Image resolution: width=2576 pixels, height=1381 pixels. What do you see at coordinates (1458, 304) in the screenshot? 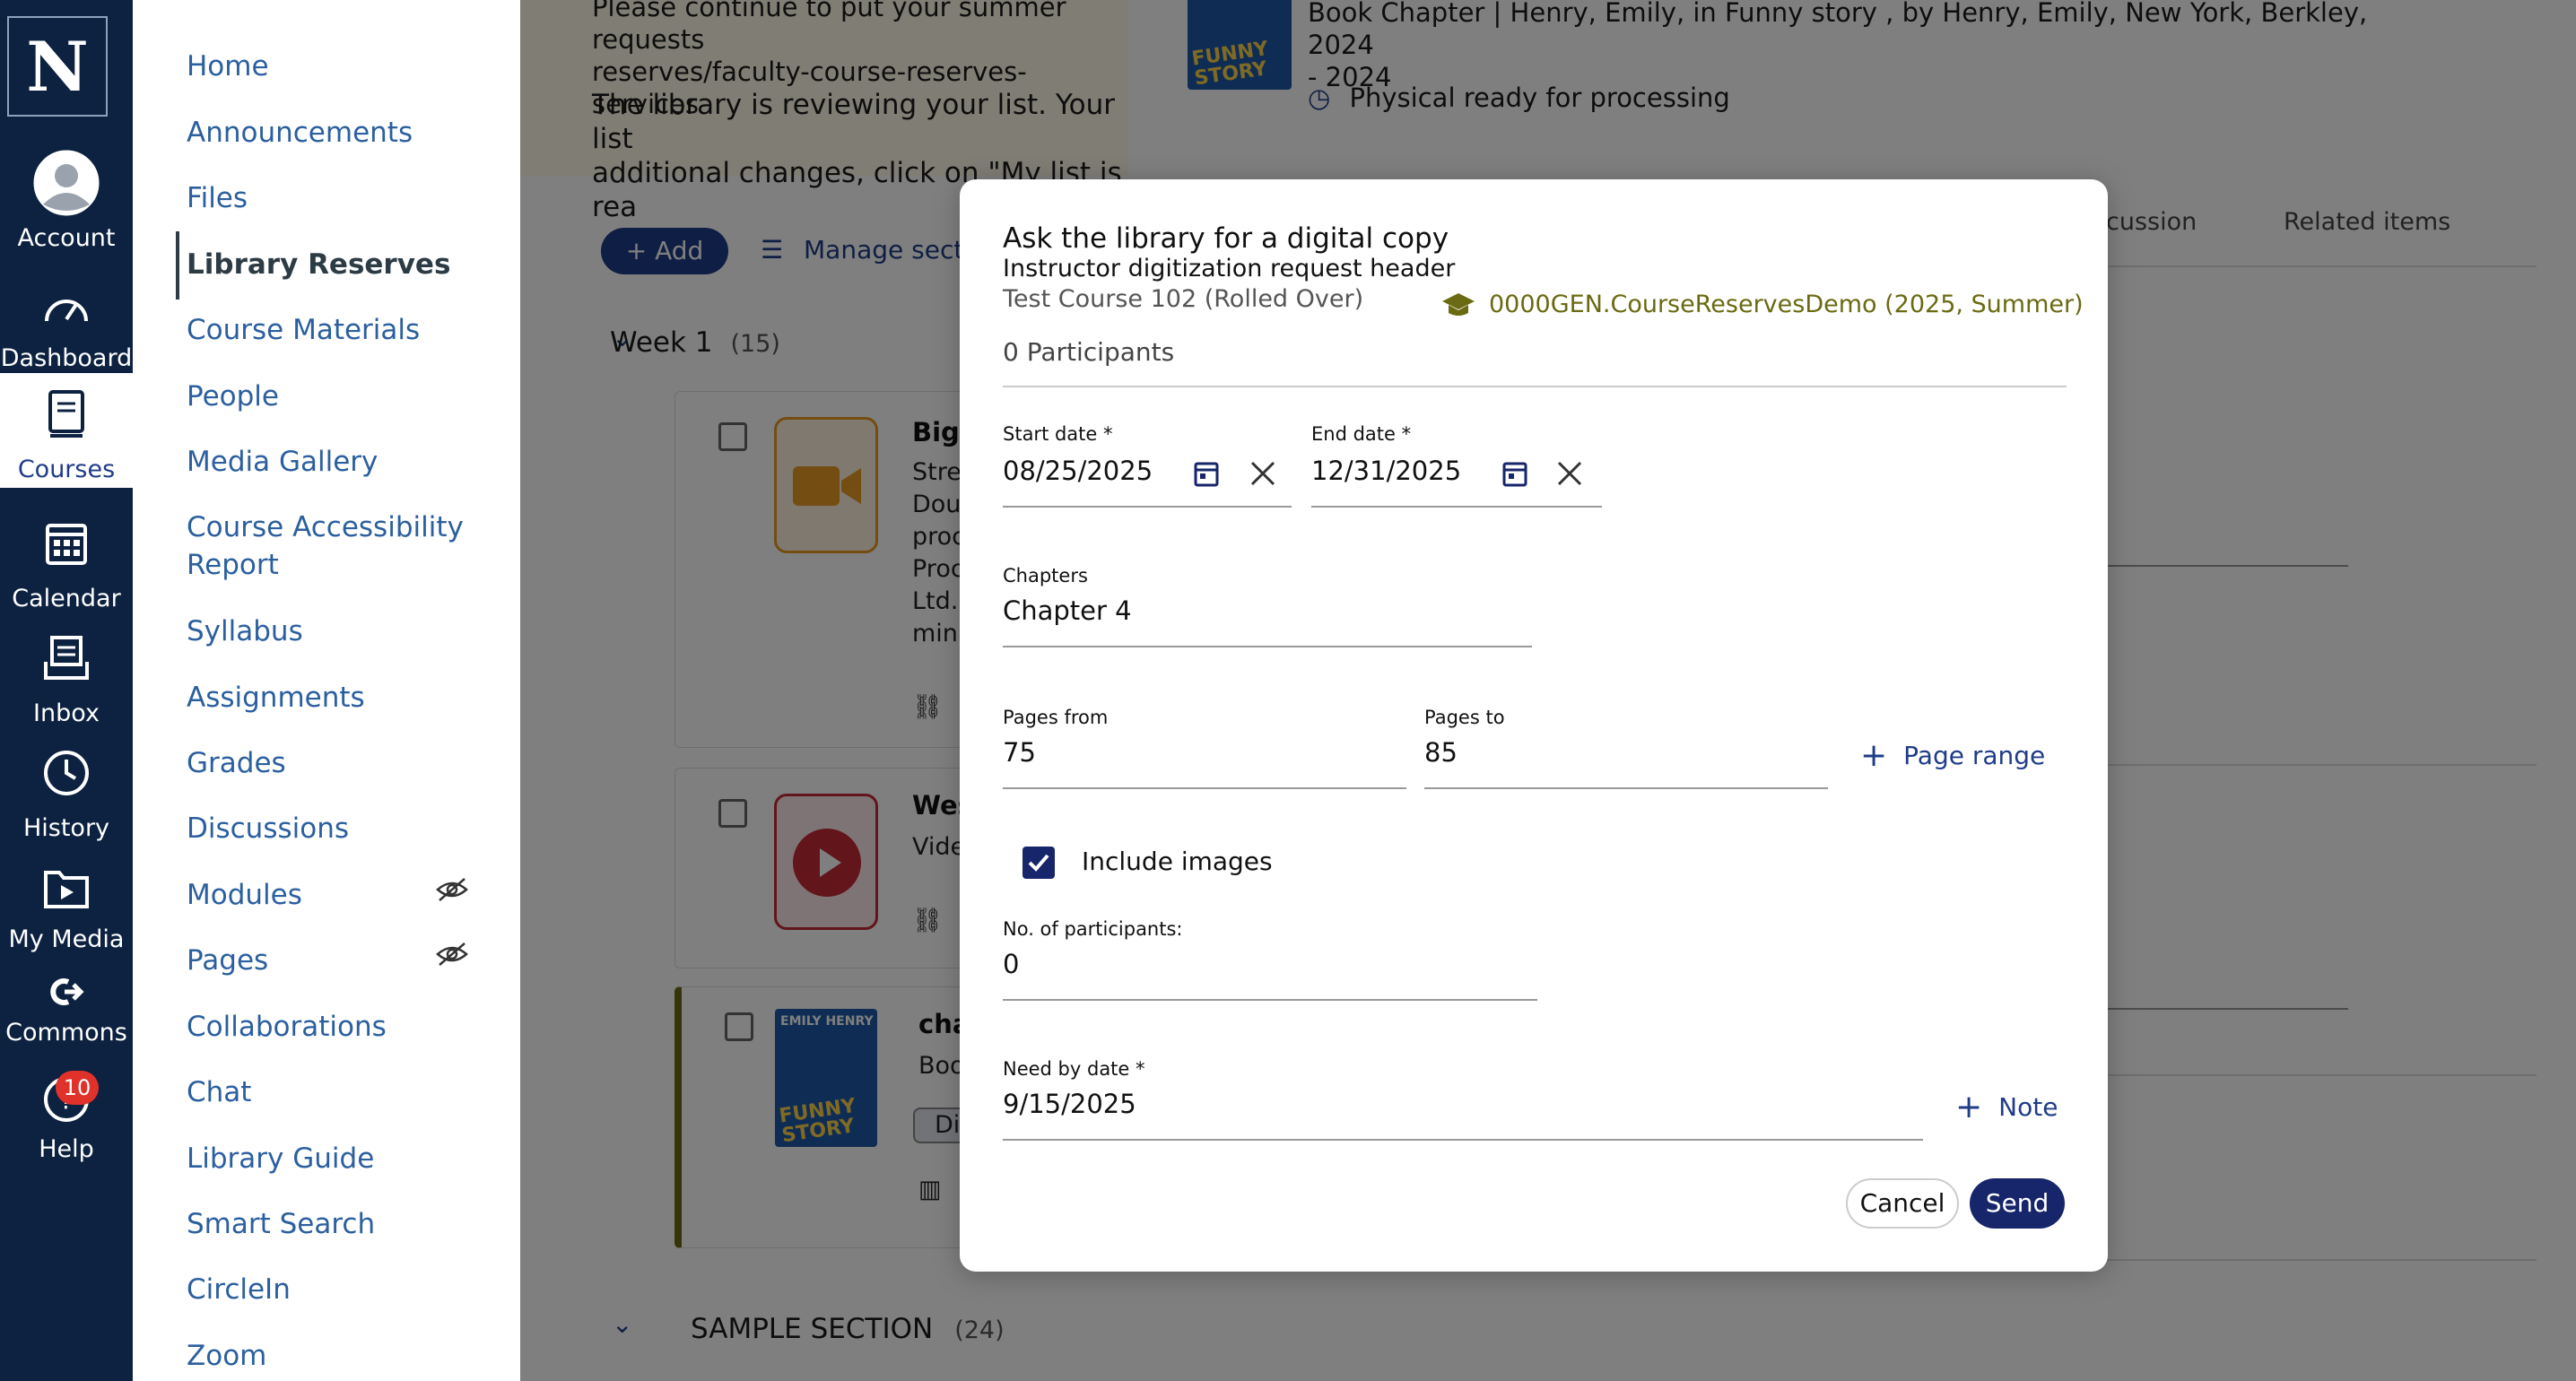
I see `graduation-cap-icon` at bounding box center [1458, 304].